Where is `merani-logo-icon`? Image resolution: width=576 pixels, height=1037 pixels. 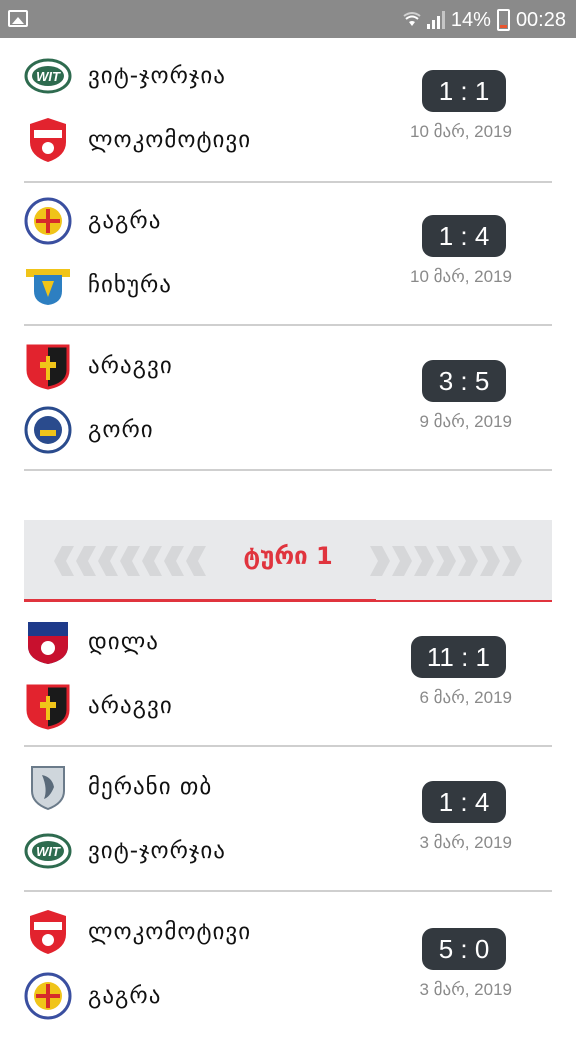 merani-logo-icon is located at coordinates (48, 787).